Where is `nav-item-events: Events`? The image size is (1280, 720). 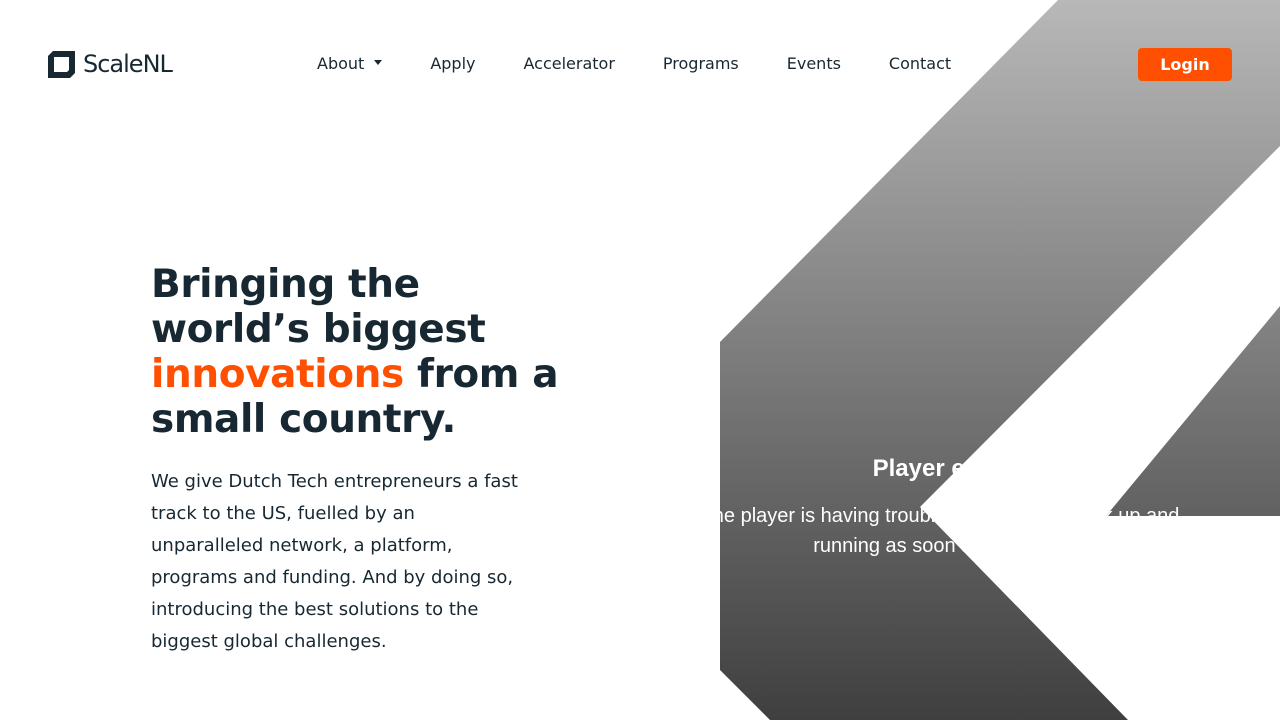
nav-item-events: Events is located at coordinates (814, 64).